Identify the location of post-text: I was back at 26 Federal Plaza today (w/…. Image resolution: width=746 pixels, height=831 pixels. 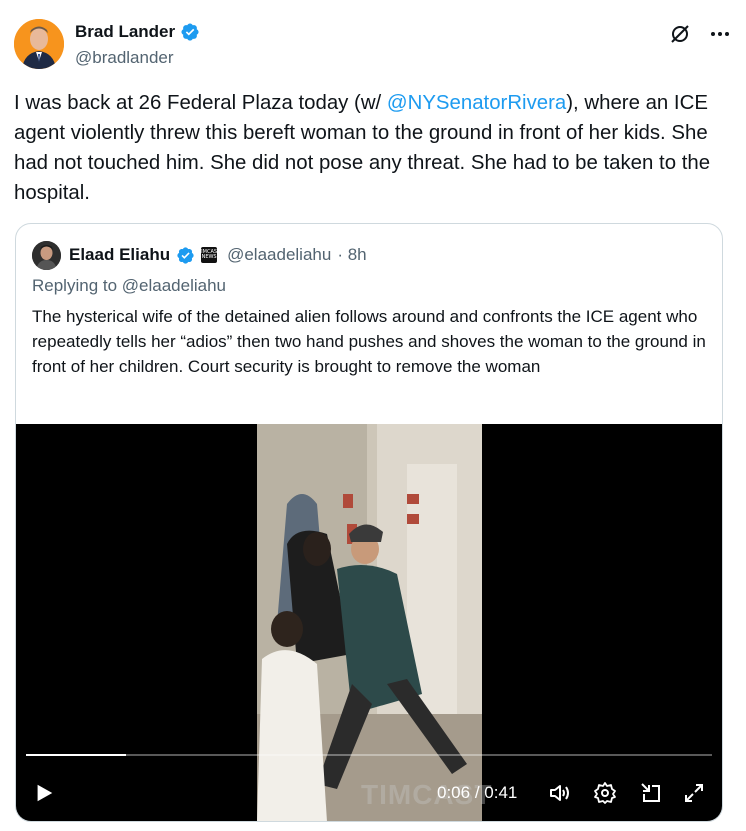
(370, 148).